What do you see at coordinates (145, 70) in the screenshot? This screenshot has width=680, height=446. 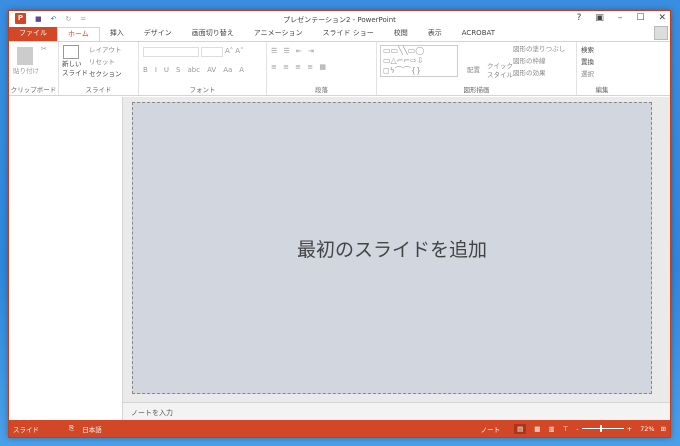 I see `bold-button: B` at bounding box center [145, 70].